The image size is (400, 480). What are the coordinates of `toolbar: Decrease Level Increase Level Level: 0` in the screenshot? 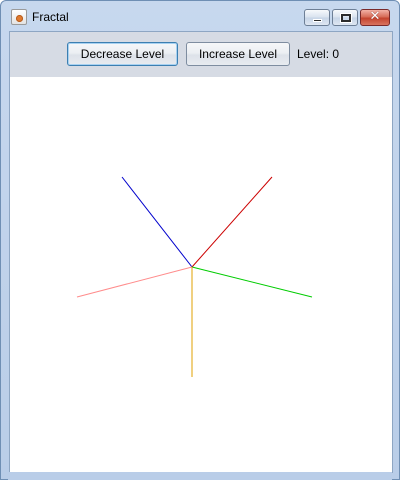 It's located at (201, 54).